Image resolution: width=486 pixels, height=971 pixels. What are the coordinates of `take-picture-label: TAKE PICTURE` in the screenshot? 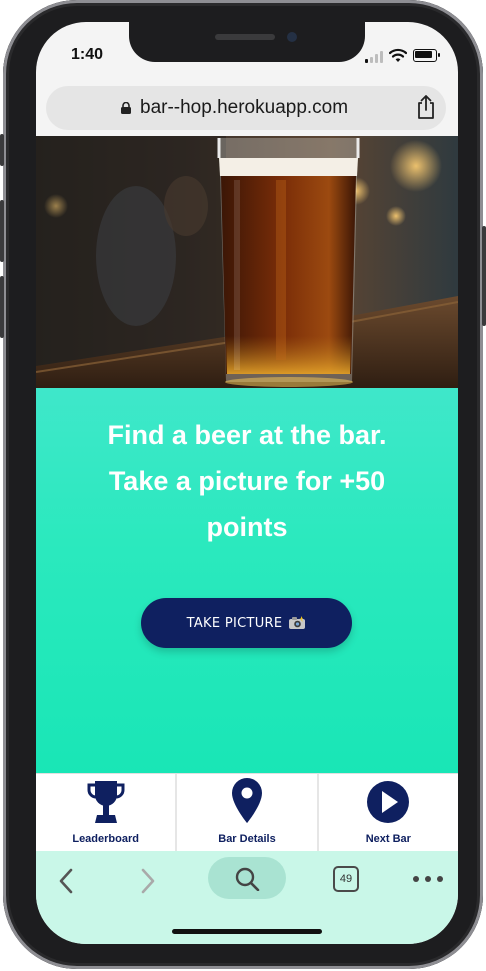 It's located at (234, 623).